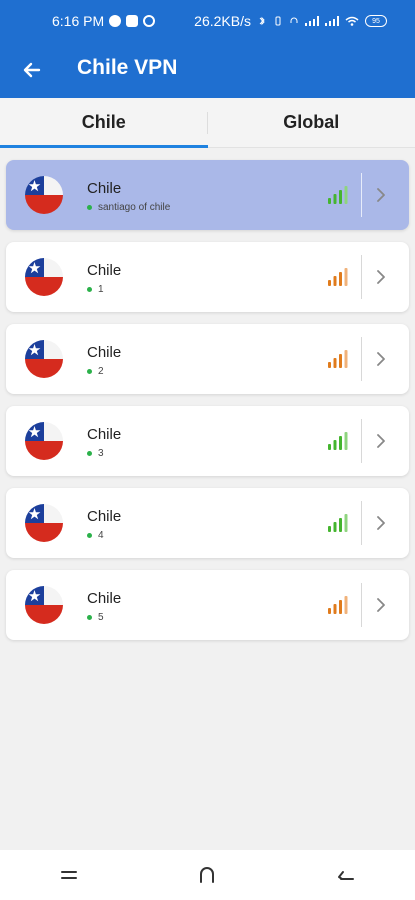 This screenshot has width=415, height=900. I want to click on nav-back-button, so click(346, 875).